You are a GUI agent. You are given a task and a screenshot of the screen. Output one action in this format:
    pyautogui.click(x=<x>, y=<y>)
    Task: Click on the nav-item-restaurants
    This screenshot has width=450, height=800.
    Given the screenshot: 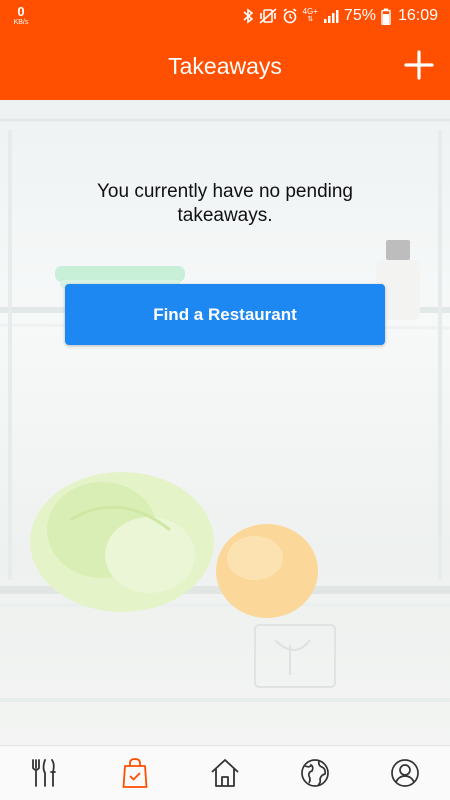 What is the action you would take?
    pyautogui.click(x=45, y=773)
    